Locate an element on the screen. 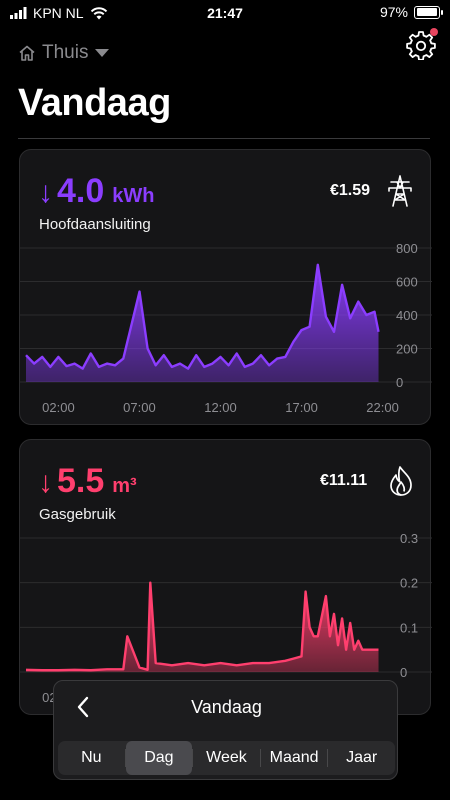  x-tick-label: 07:00 is located at coordinates (139, 407).